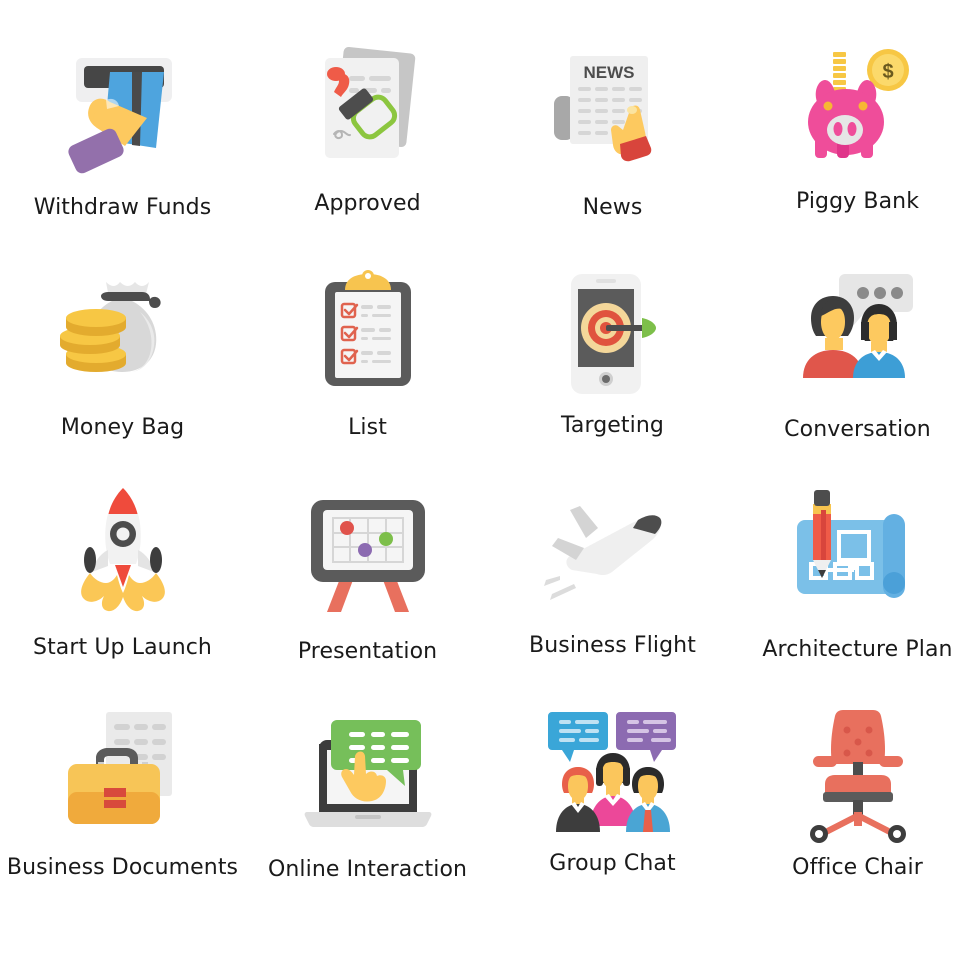  I want to click on icon-cell-online-interaction: Online Interaction, so click(367, 810).